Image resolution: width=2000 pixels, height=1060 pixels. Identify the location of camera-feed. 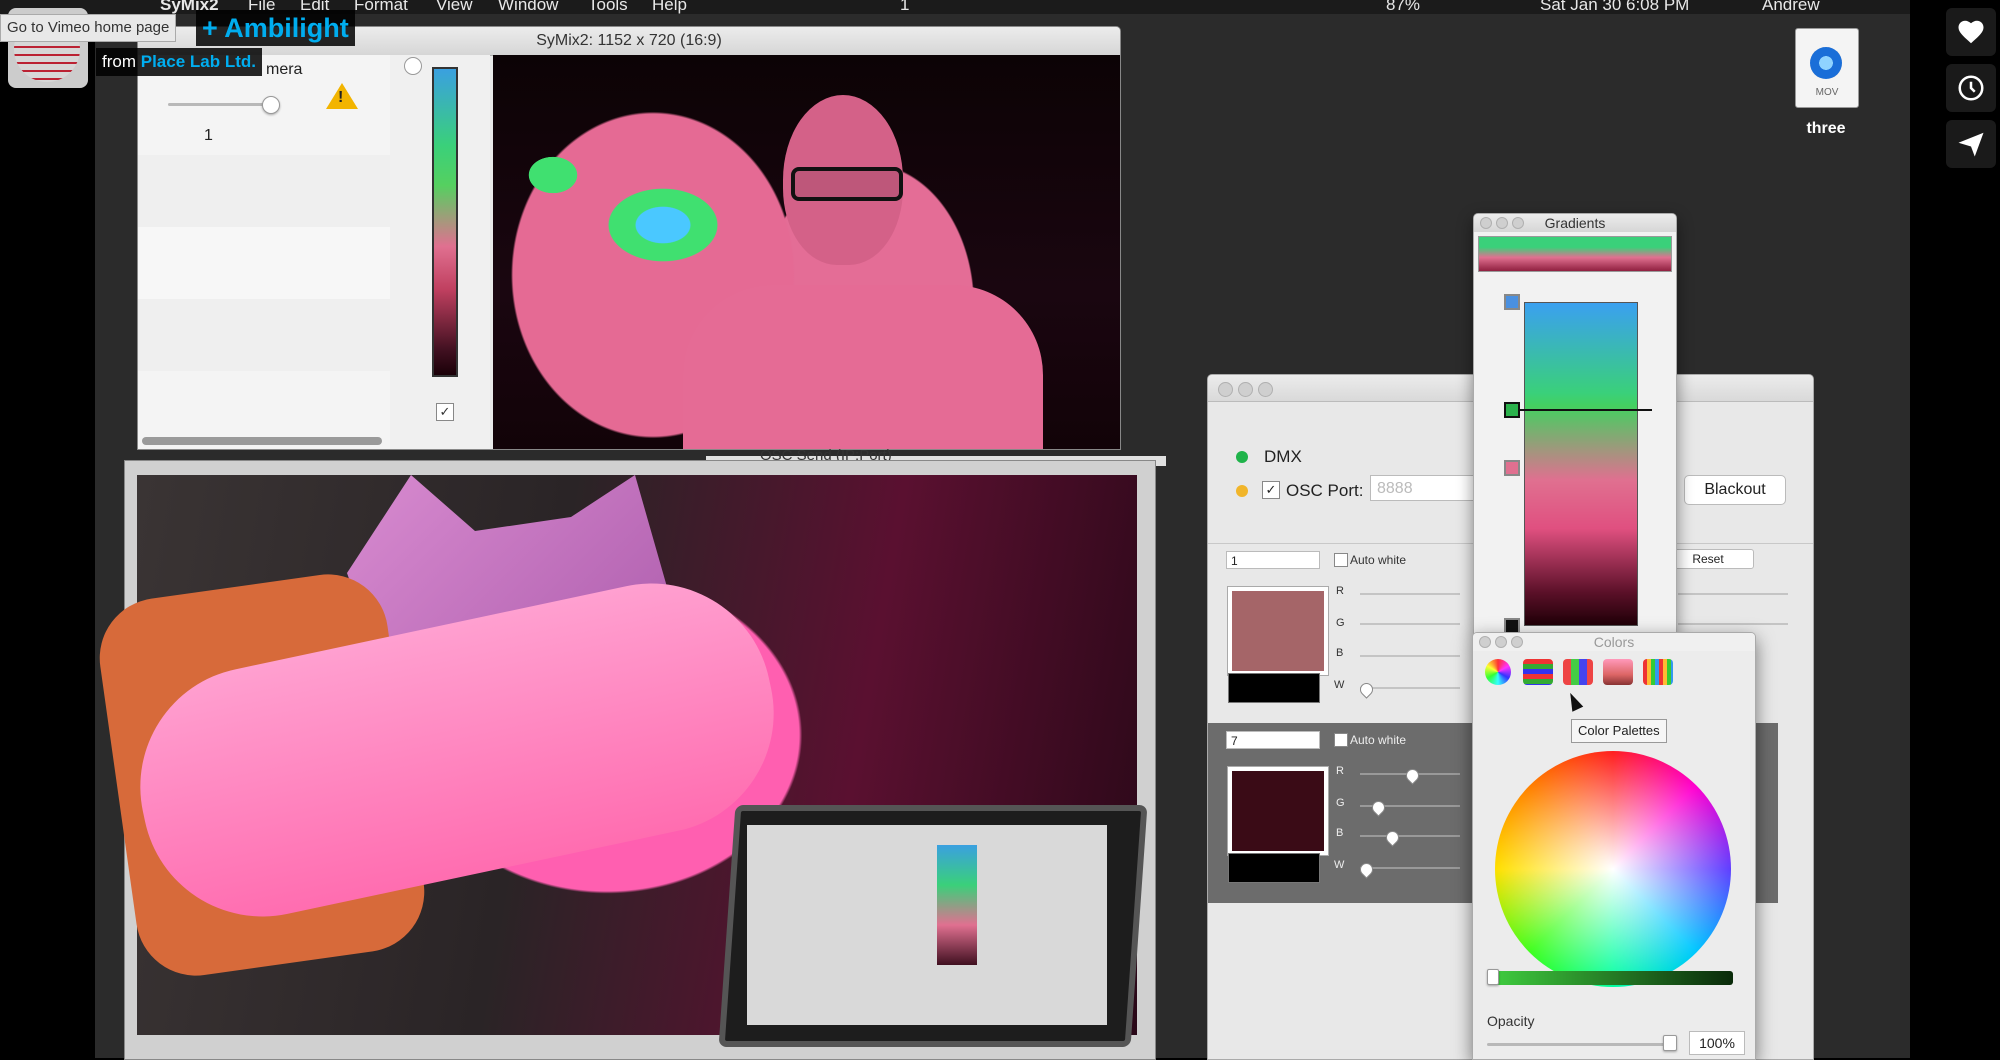
(806, 252).